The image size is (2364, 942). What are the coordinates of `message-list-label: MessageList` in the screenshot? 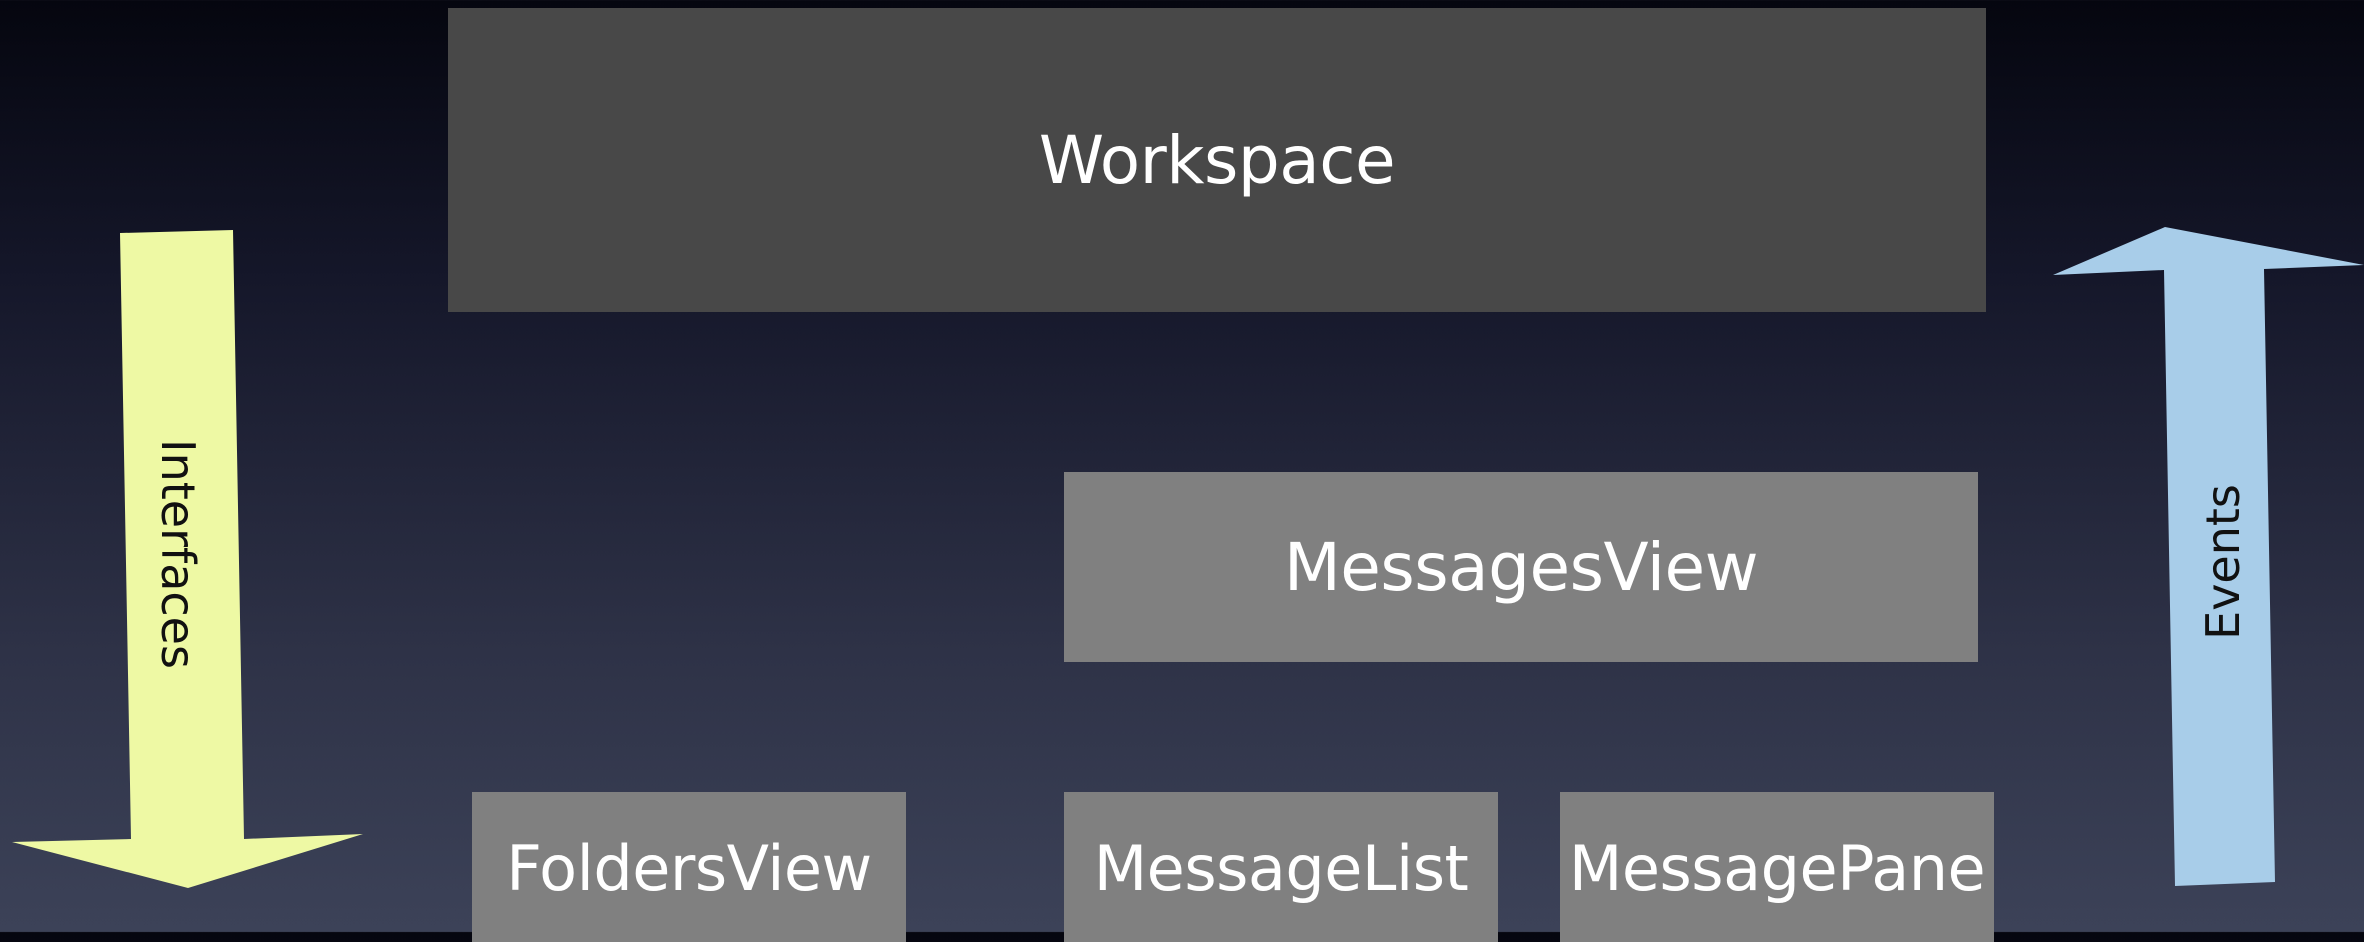 It's located at (1281, 868).